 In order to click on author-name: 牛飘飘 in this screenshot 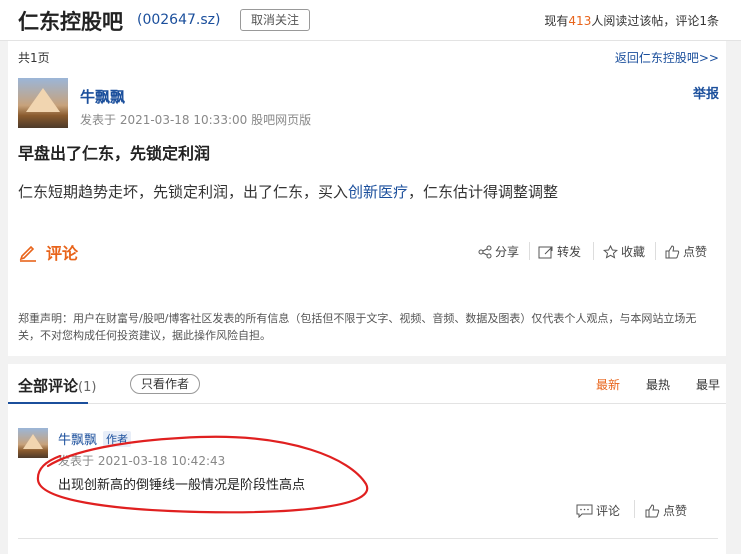, I will do `click(102, 96)`.